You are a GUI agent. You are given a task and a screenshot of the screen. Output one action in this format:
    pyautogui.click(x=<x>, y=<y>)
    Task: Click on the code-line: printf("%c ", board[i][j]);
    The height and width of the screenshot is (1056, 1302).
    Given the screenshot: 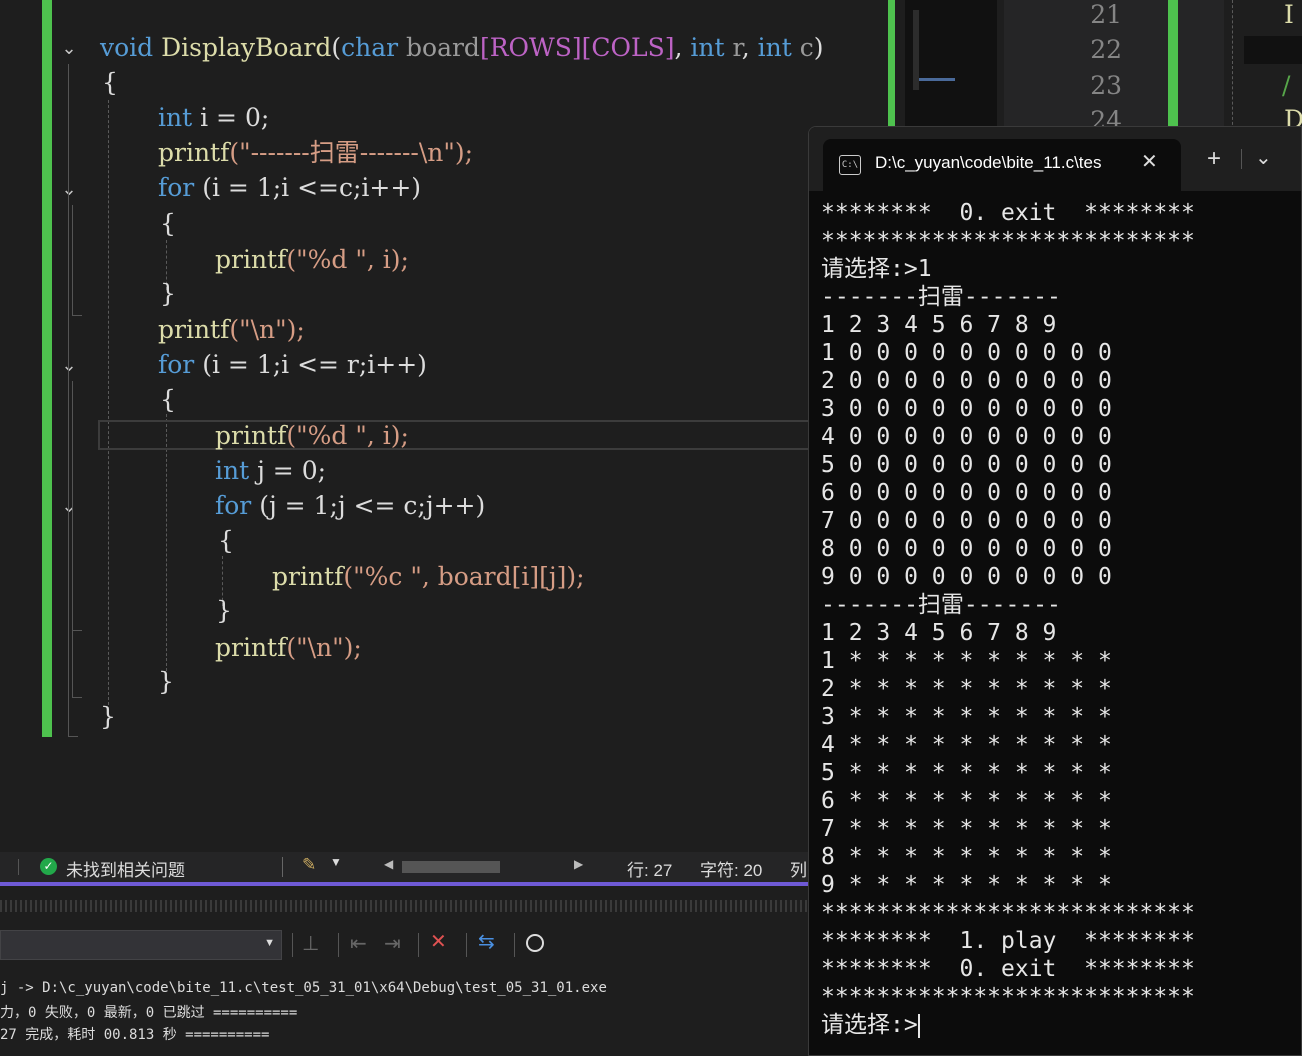 What is the action you would take?
    pyautogui.click(x=428, y=577)
    